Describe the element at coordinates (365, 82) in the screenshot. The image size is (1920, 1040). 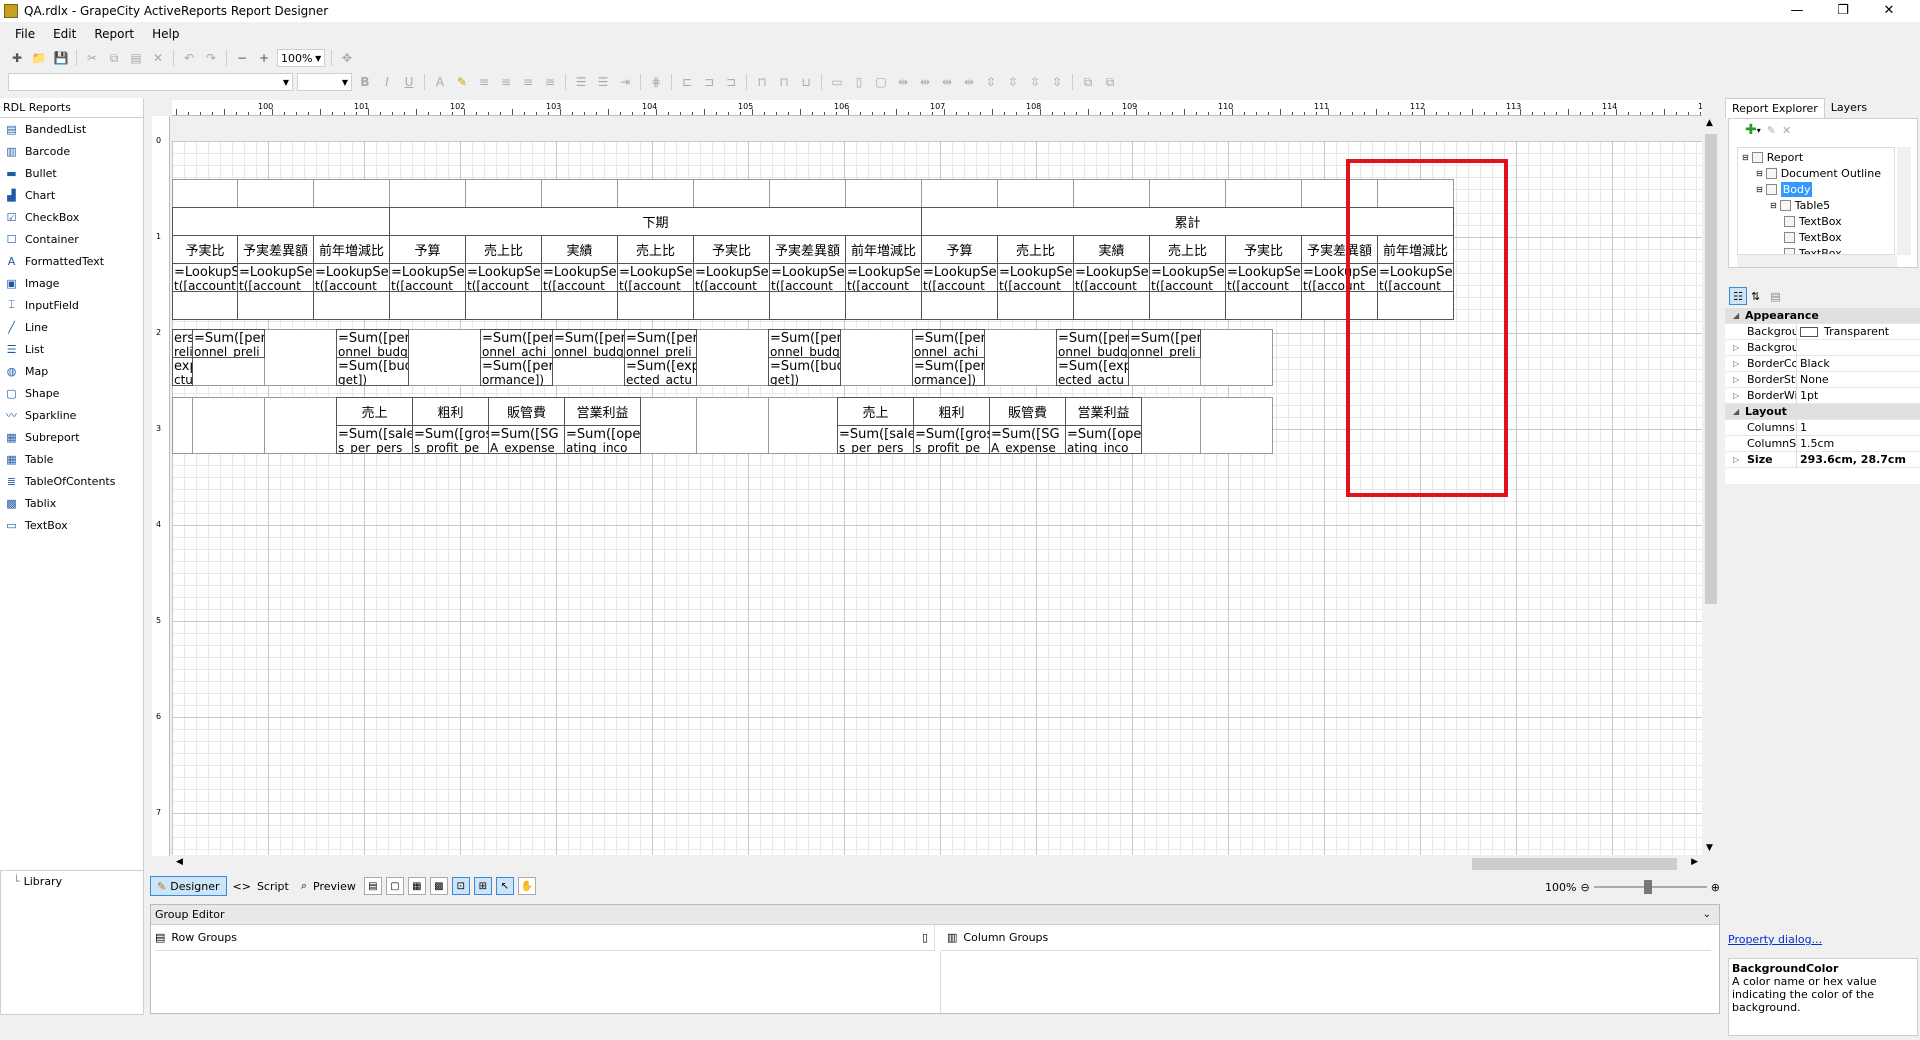
I see `bold-icon: B` at that location.